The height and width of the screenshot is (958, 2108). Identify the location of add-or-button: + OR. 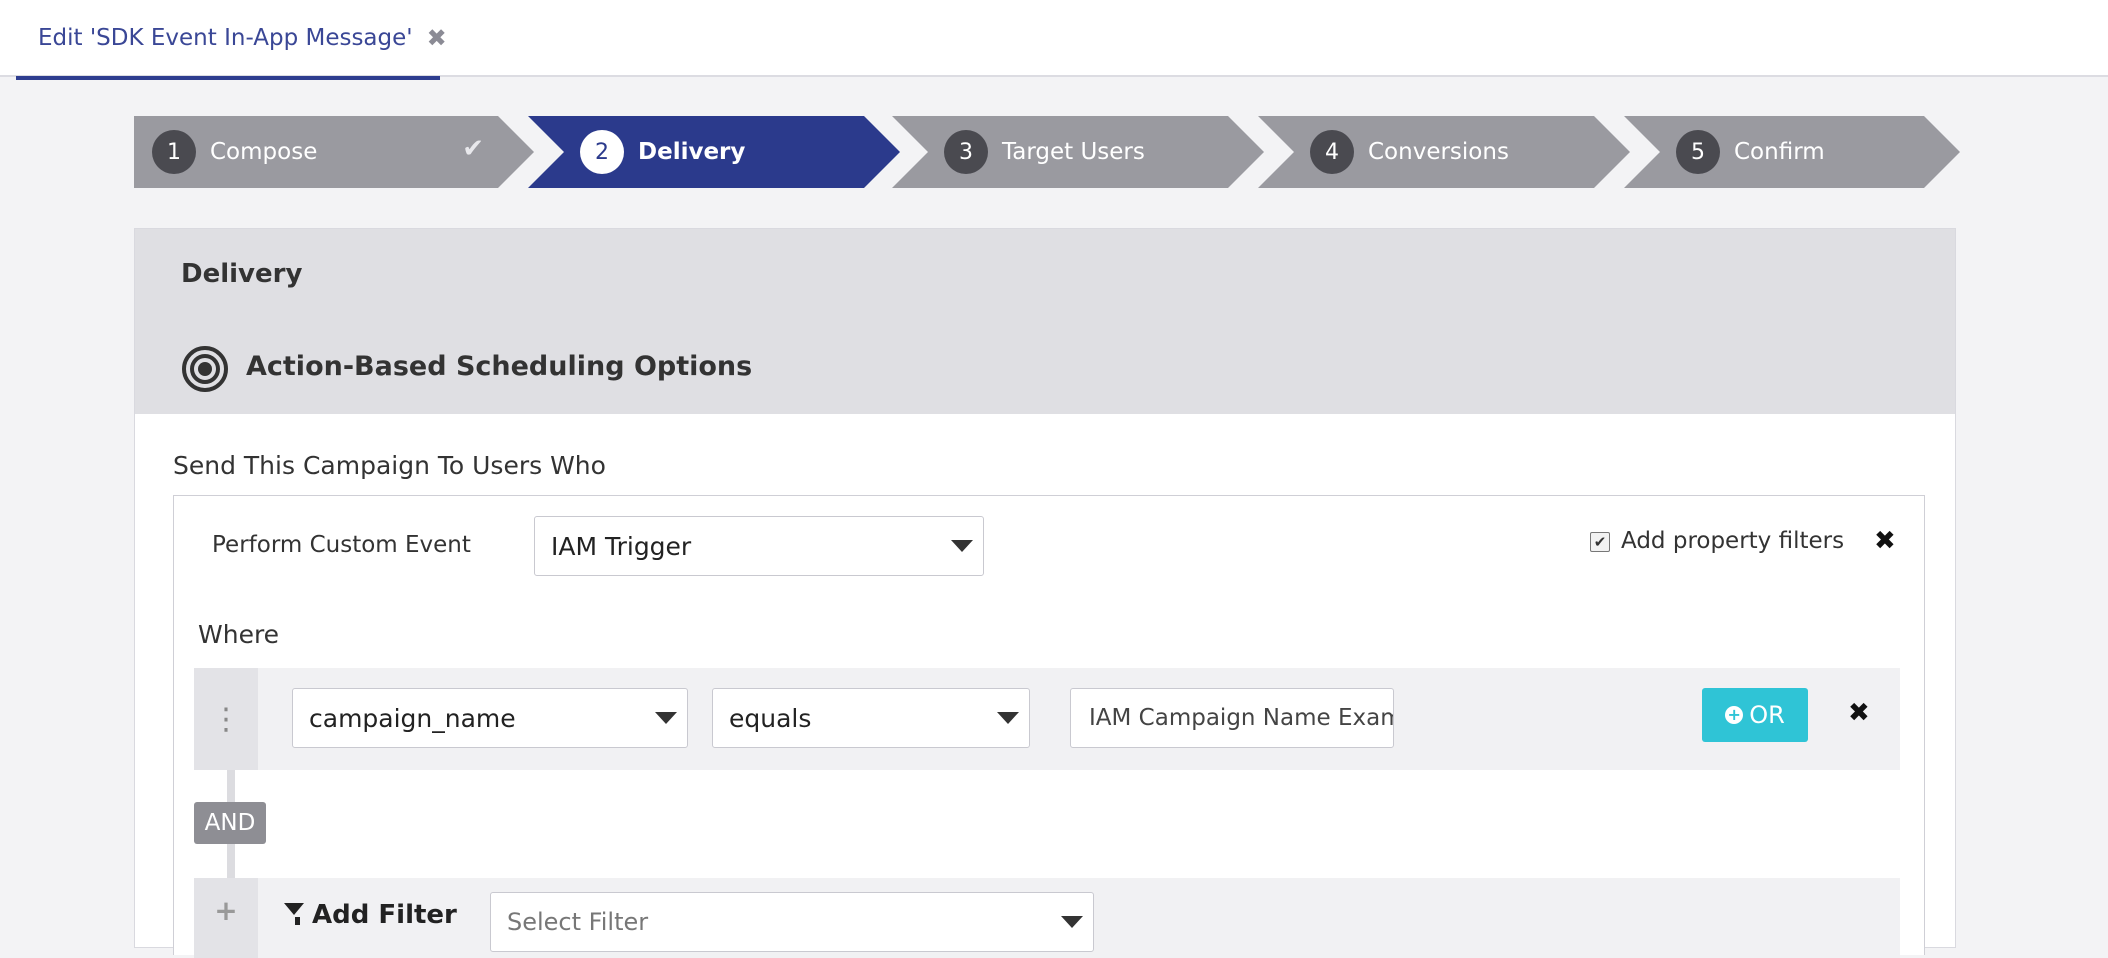
(1755, 715).